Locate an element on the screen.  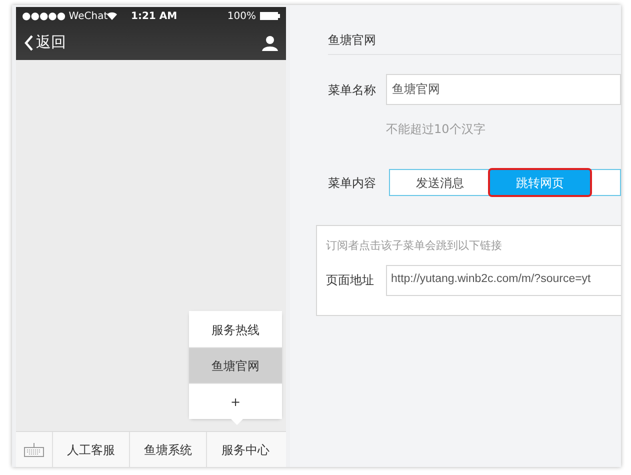
wifi-icon is located at coordinates (112, 16).